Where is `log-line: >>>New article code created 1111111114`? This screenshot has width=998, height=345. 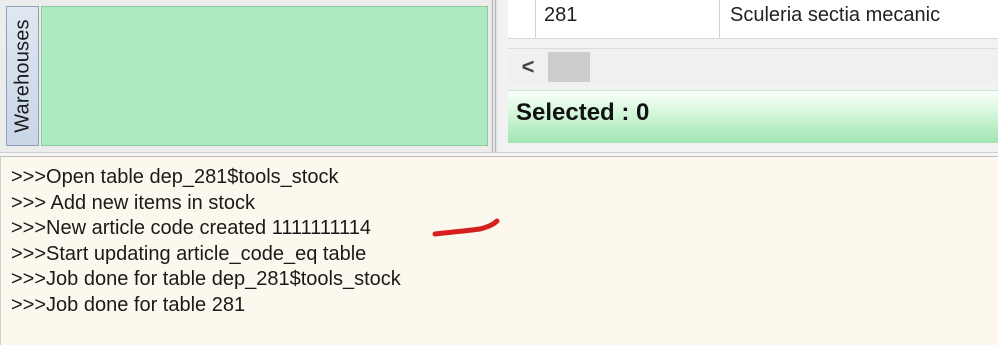 log-line: >>>New article code created 1111111114 is located at coordinates (191, 228).